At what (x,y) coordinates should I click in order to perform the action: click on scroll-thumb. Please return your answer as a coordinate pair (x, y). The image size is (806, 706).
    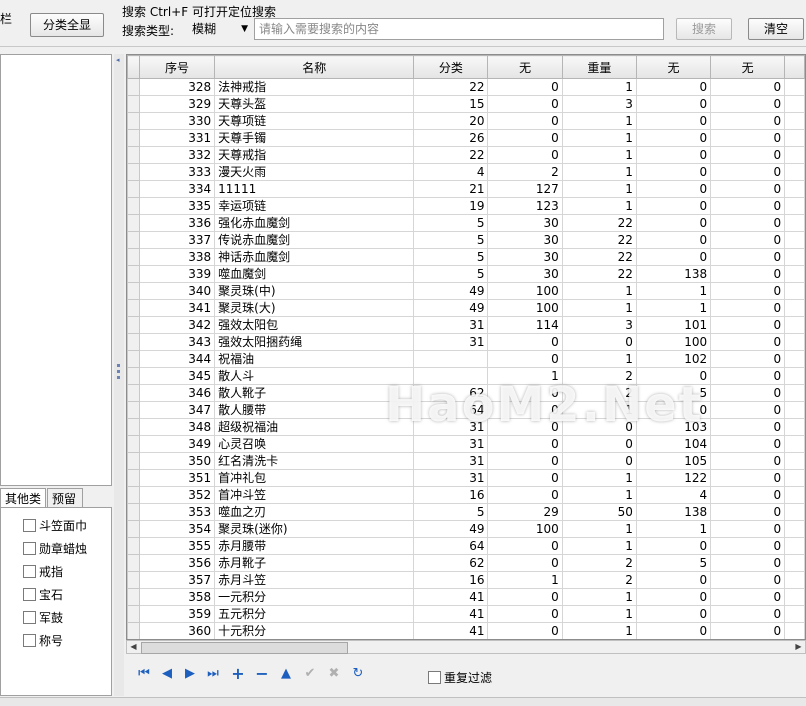
    Looking at the image, I should click on (244, 648).